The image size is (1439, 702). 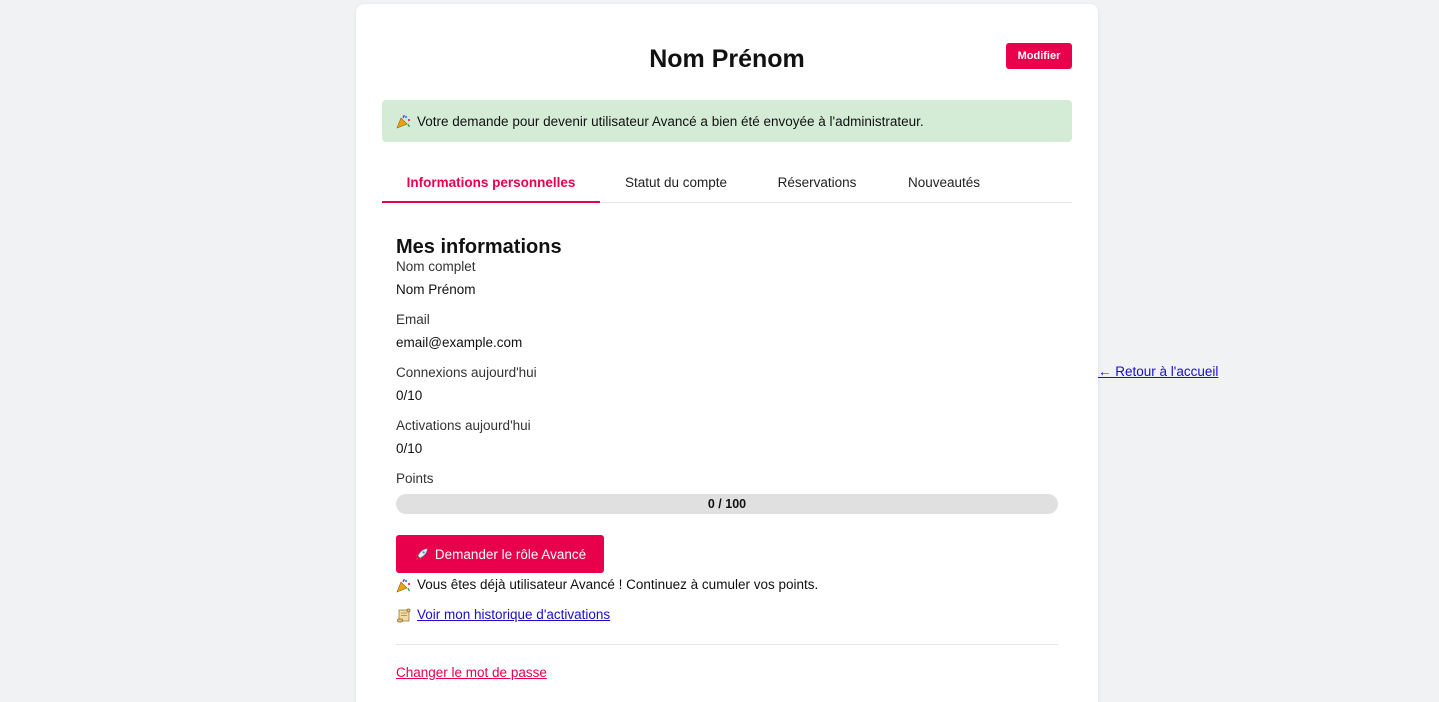 I want to click on points-label: Points, so click(x=415, y=478).